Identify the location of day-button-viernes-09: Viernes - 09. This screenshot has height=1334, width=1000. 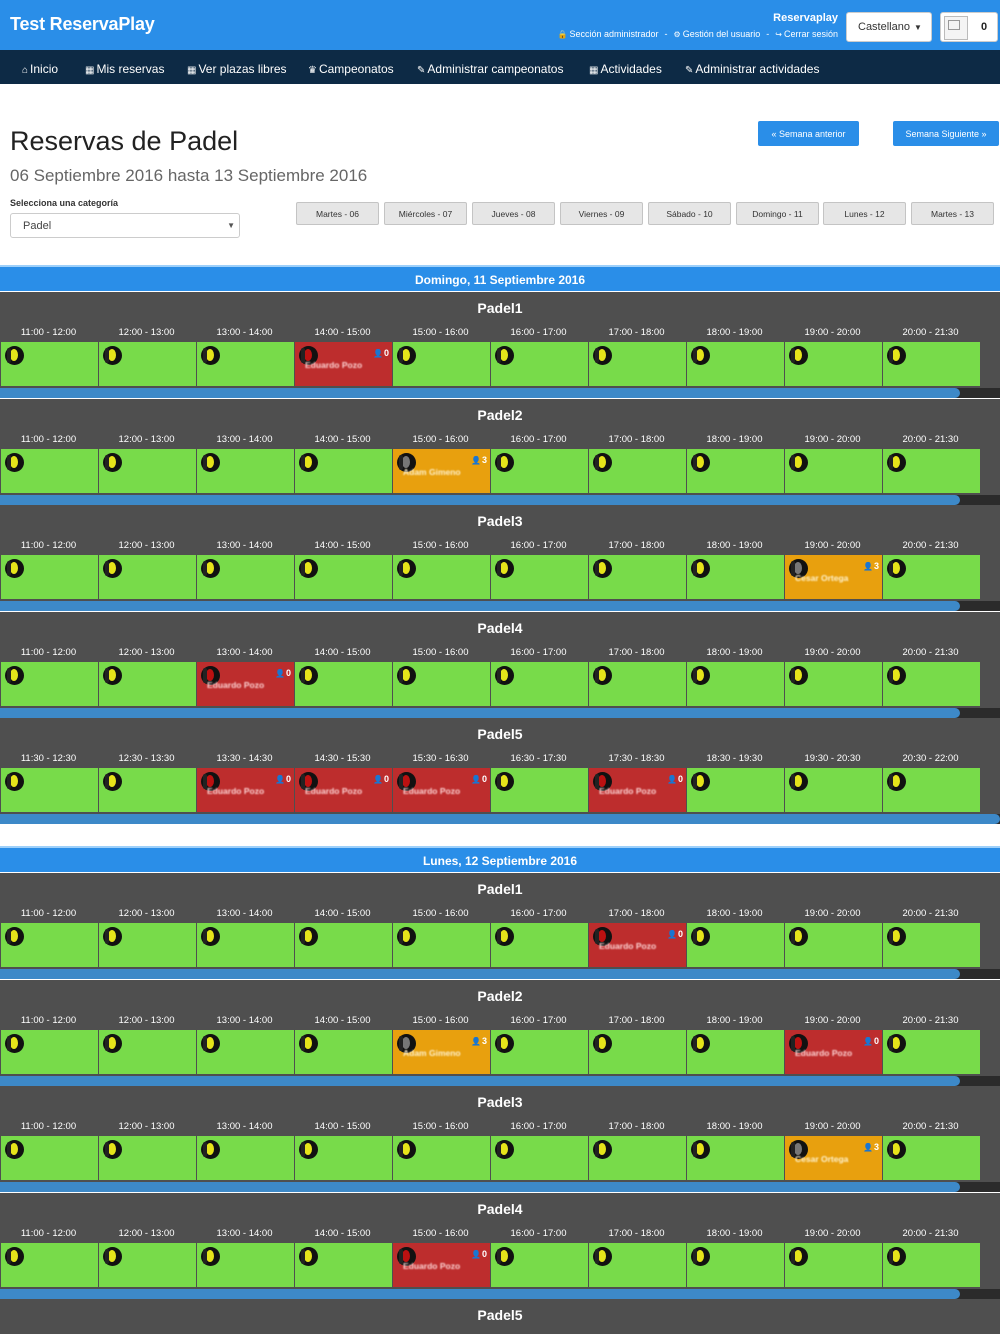
(601, 213).